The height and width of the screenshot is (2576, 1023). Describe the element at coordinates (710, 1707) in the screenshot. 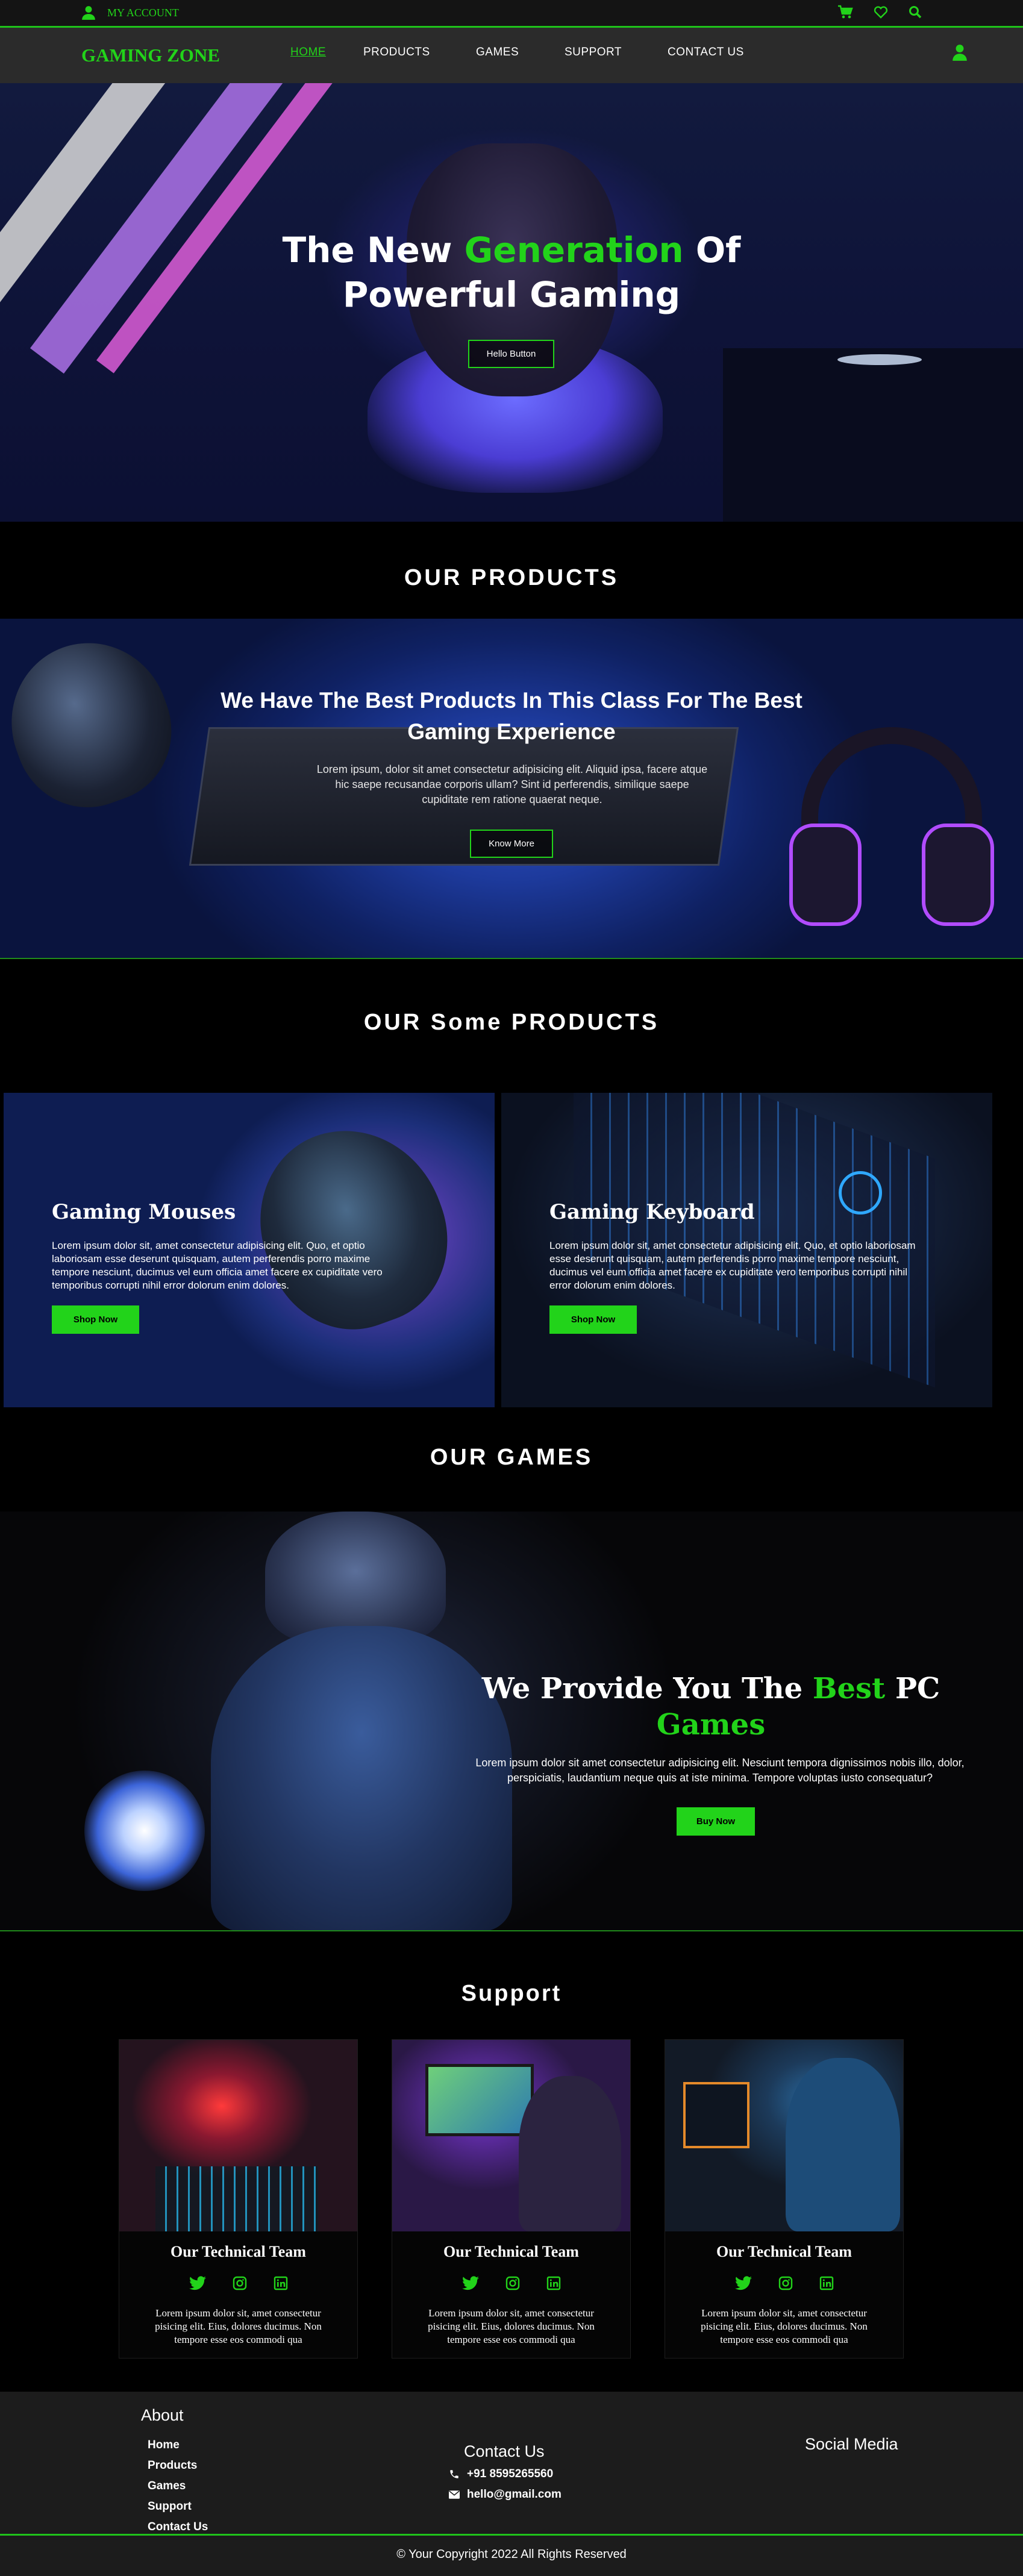

I see `games-title: We Provide You The Best PC Games` at that location.